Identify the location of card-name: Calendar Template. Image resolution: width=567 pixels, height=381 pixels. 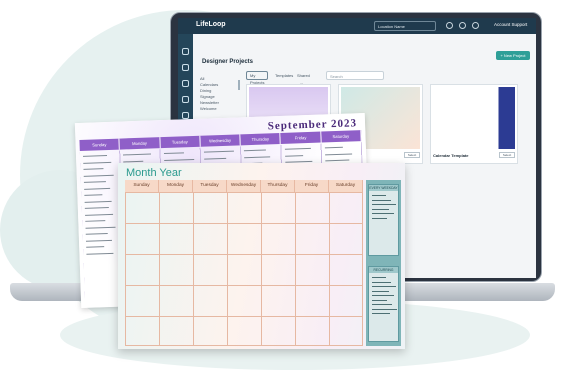
(451, 155).